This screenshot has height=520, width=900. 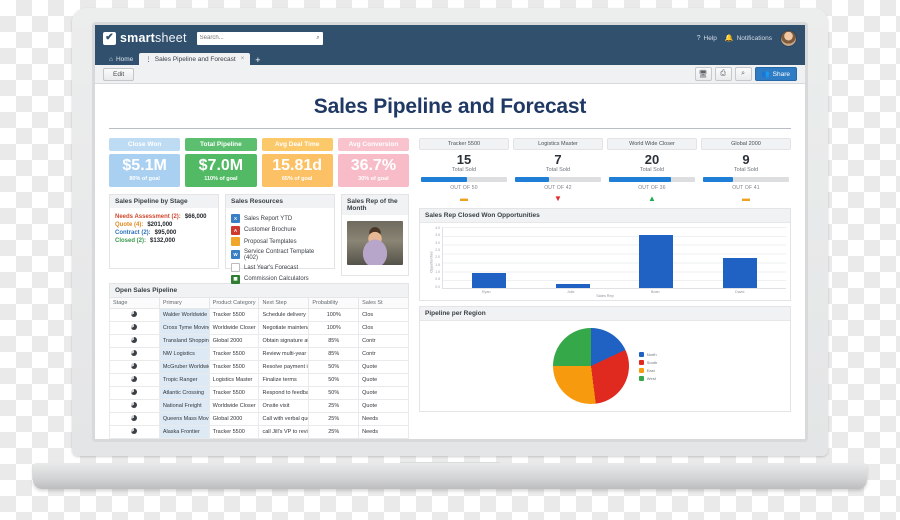 What do you see at coordinates (375, 245) in the screenshot?
I see `rep-of-month-body` at bounding box center [375, 245].